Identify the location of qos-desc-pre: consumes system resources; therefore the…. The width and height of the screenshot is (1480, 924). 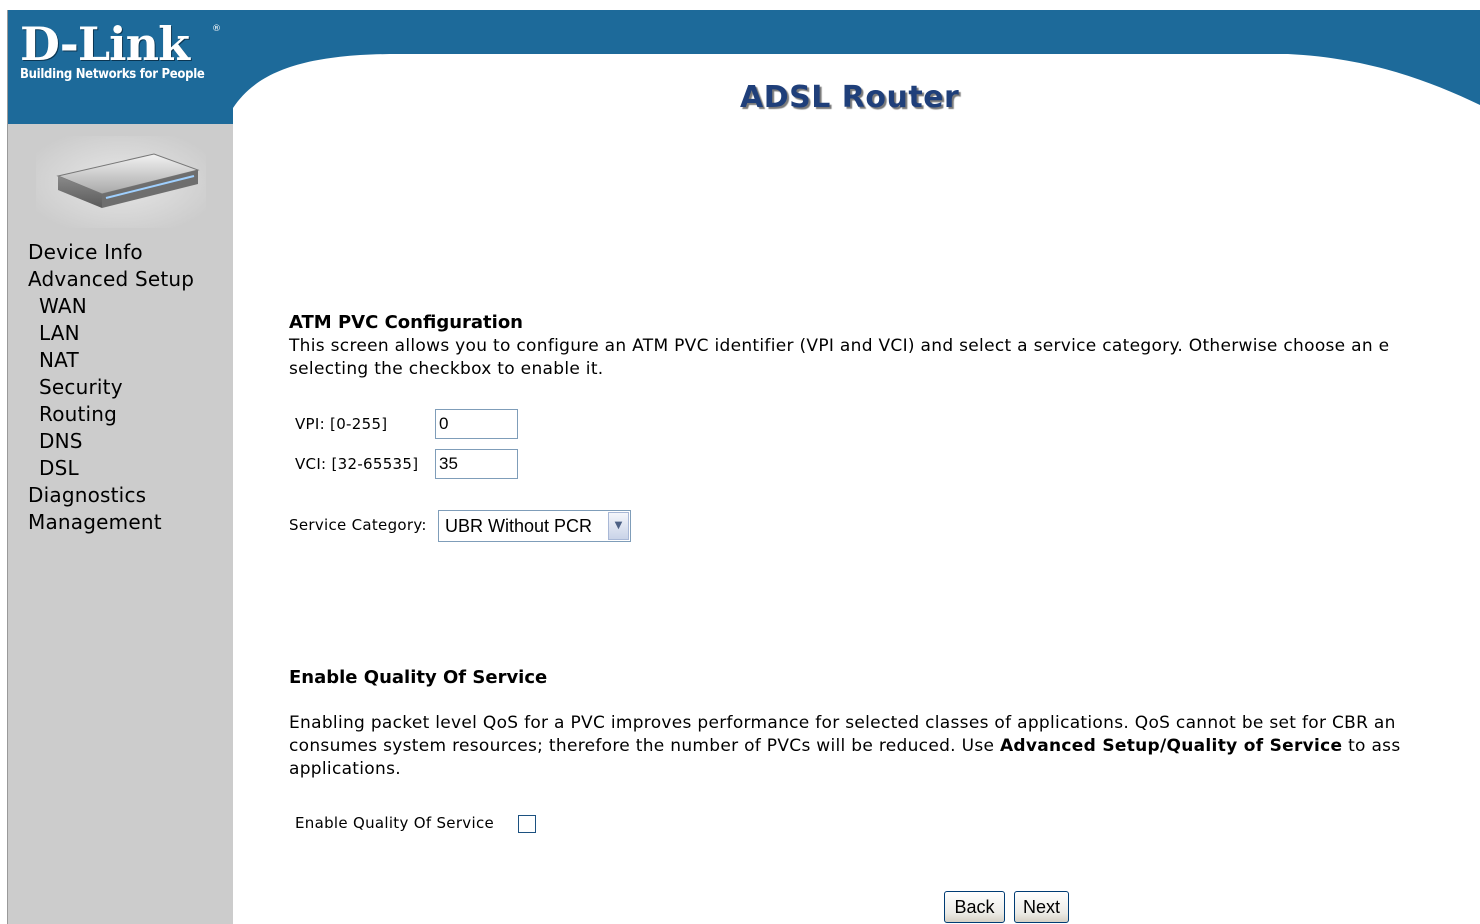
(644, 746).